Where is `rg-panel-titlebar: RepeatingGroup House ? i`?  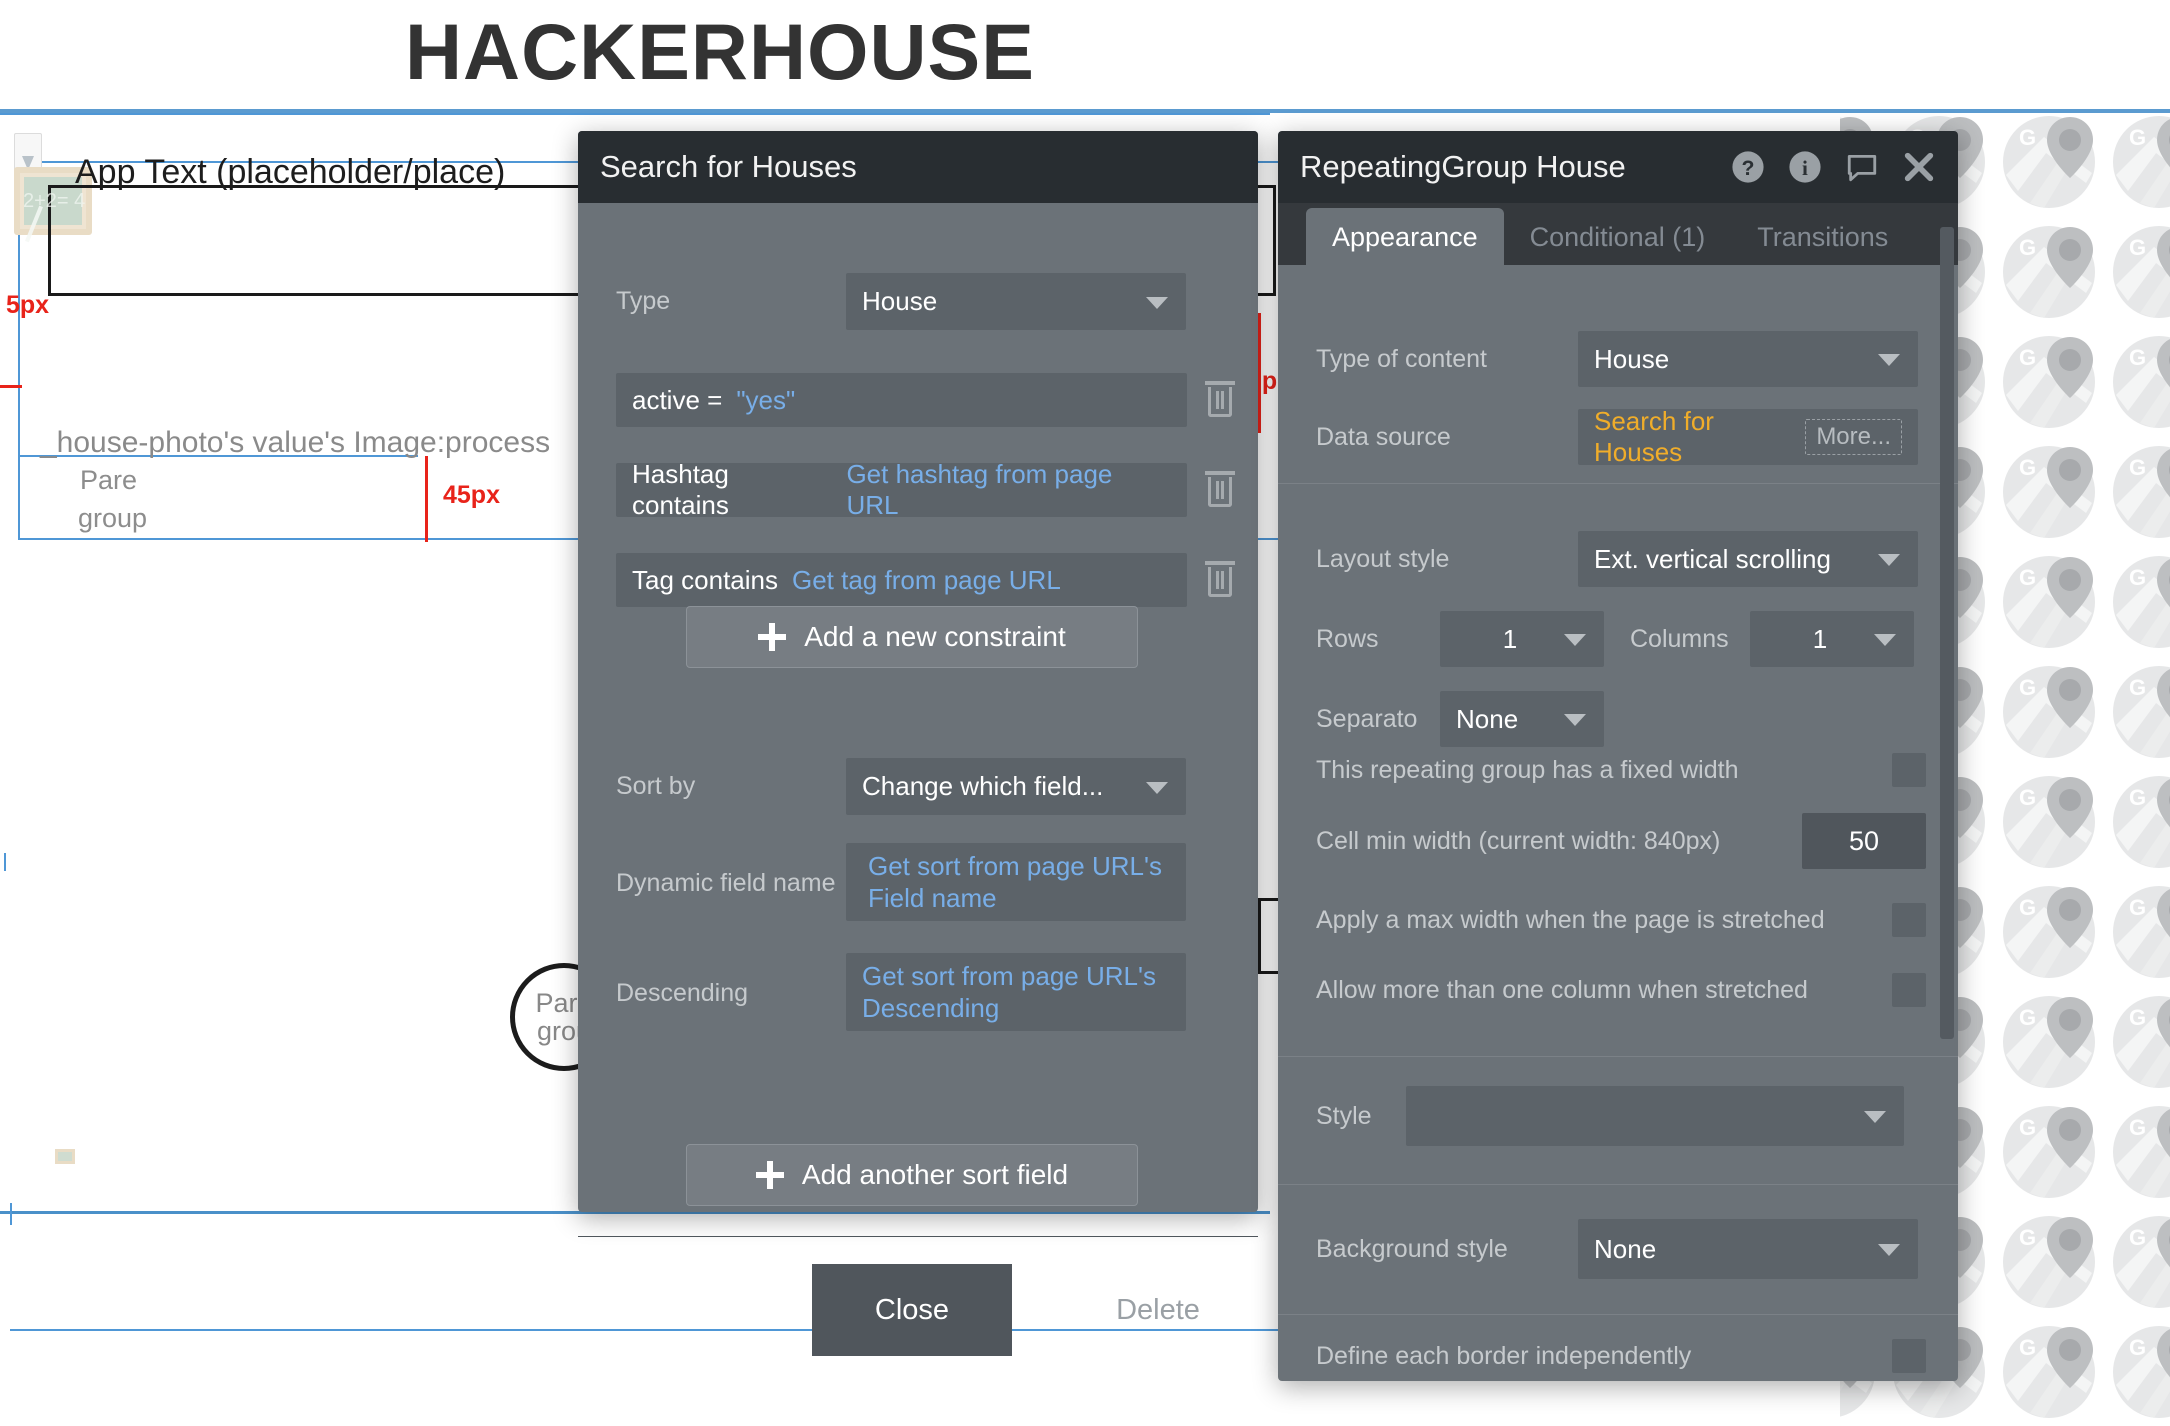
rg-panel-titlebar: RepeatingGroup House ? i is located at coordinates (1618, 167).